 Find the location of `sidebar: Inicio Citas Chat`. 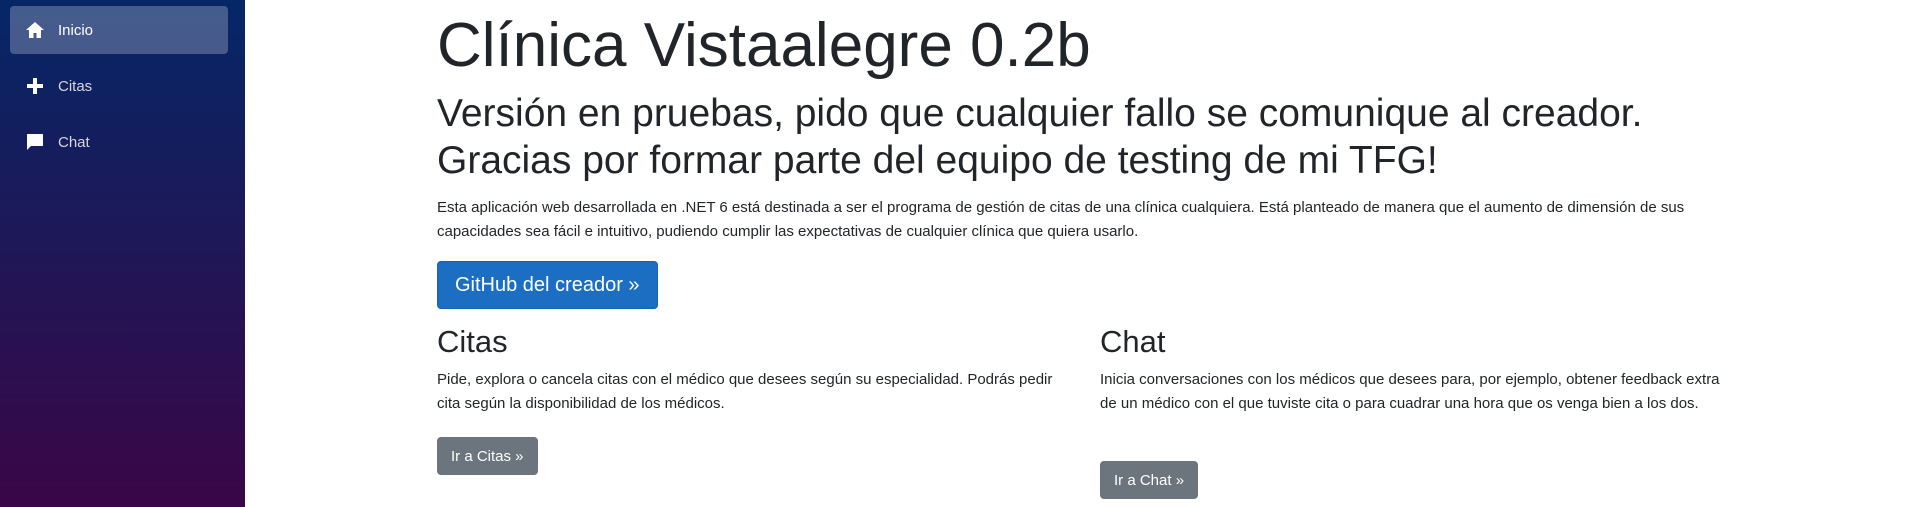

sidebar: Inicio Citas Chat is located at coordinates (122, 253).